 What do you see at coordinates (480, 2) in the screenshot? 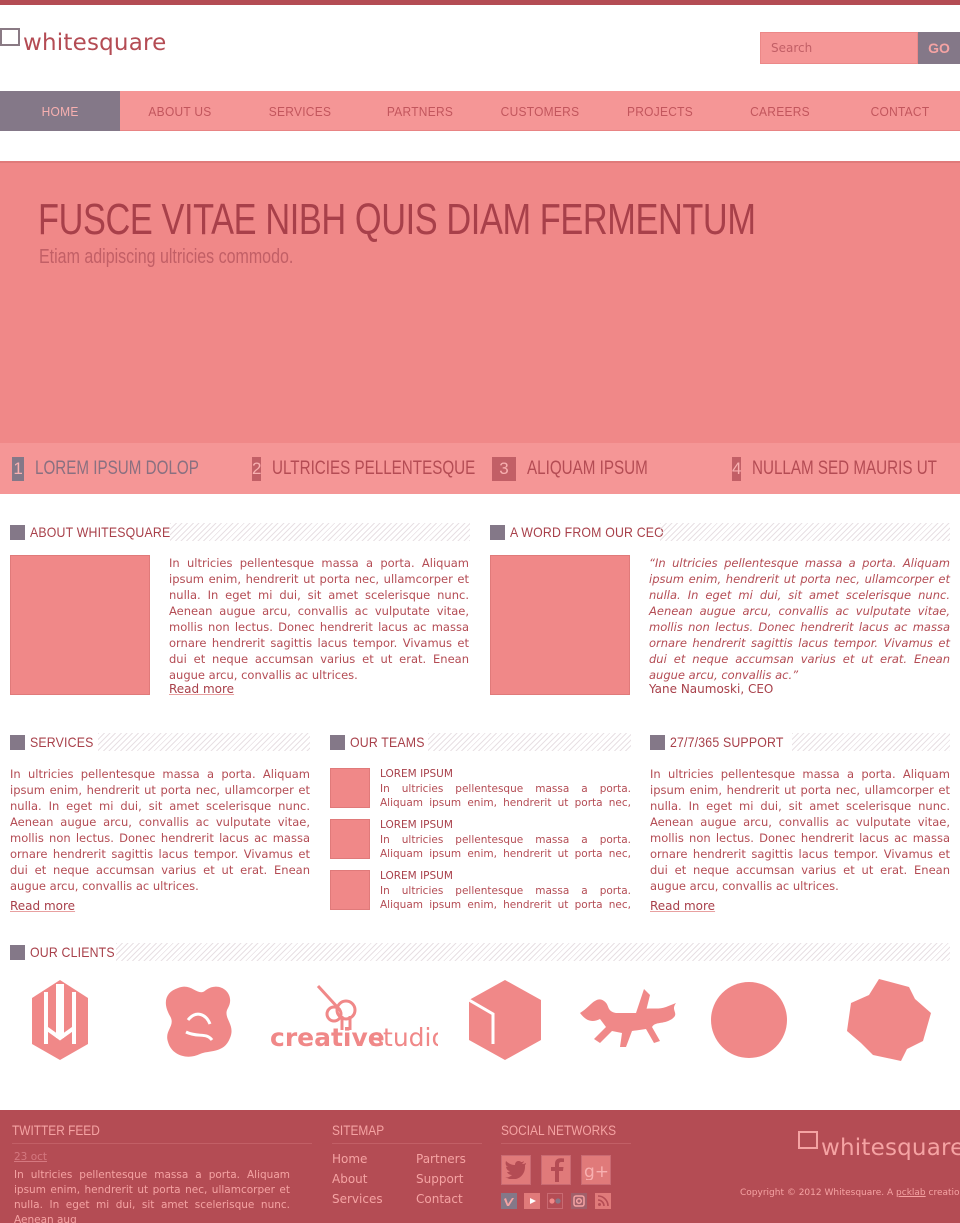
I see `top-accent-bar` at bounding box center [480, 2].